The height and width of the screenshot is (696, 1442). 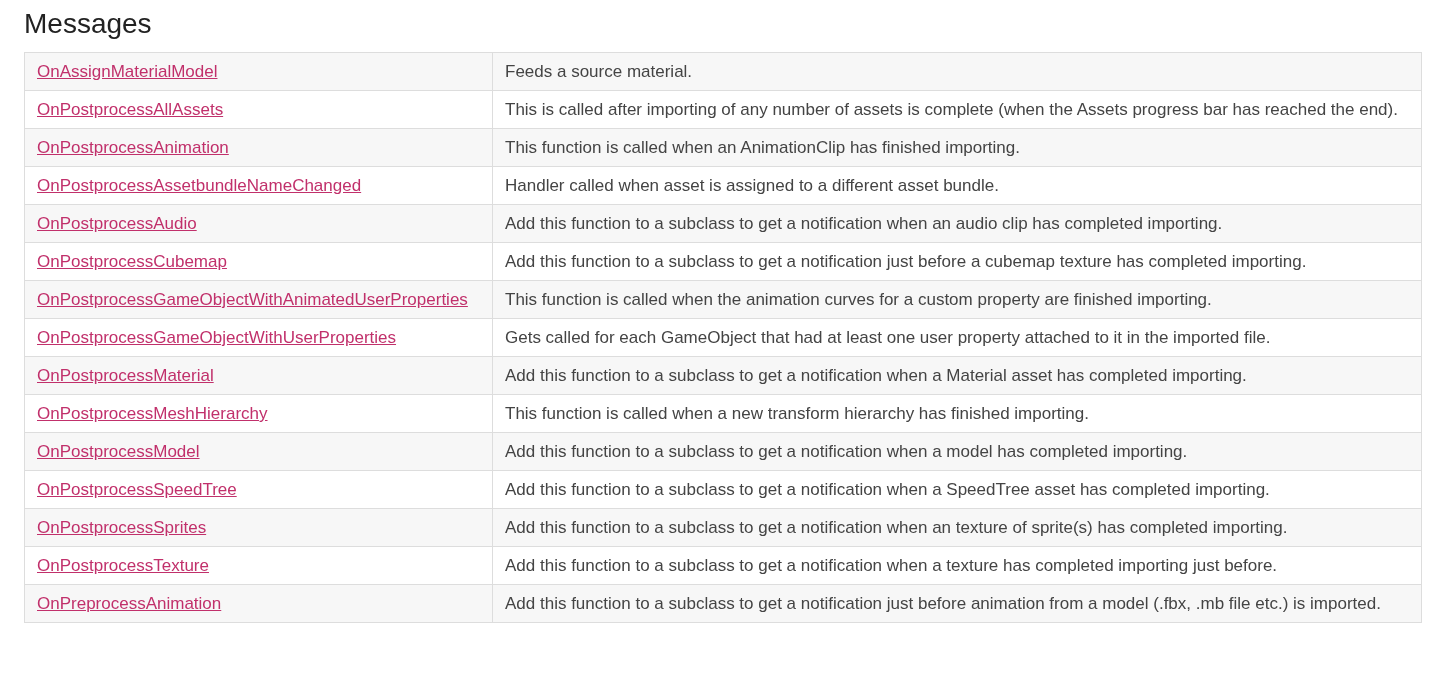 What do you see at coordinates (217, 337) in the screenshot?
I see `method-link: OnPostprocessGameObjectWithUserProperties` at bounding box center [217, 337].